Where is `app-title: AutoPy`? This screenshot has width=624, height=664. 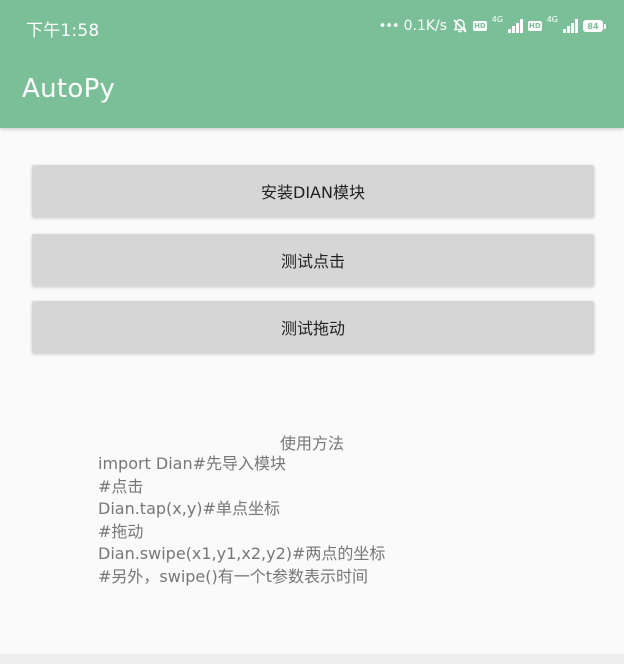 app-title: AutoPy is located at coordinates (69, 89).